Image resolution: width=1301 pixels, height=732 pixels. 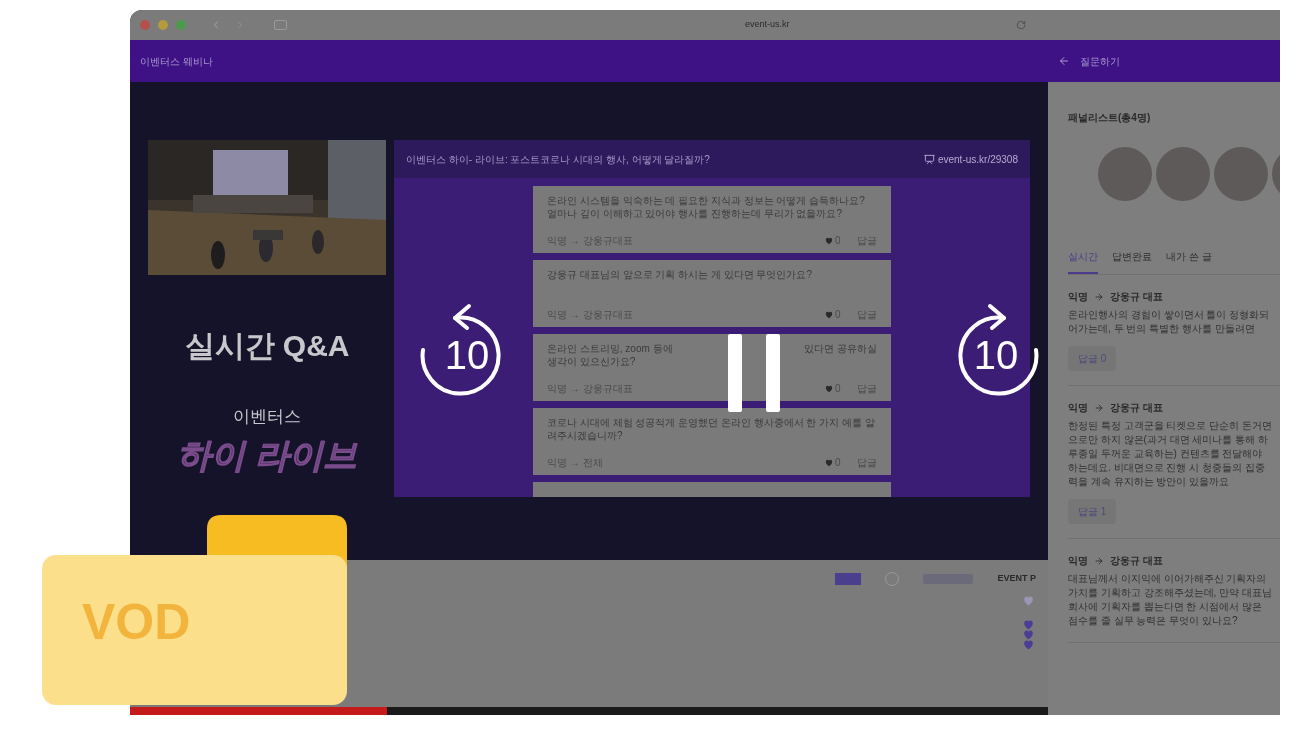 What do you see at coordinates (176, 61) in the screenshot?
I see `site-title: 이벤터스 웨비나` at bounding box center [176, 61].